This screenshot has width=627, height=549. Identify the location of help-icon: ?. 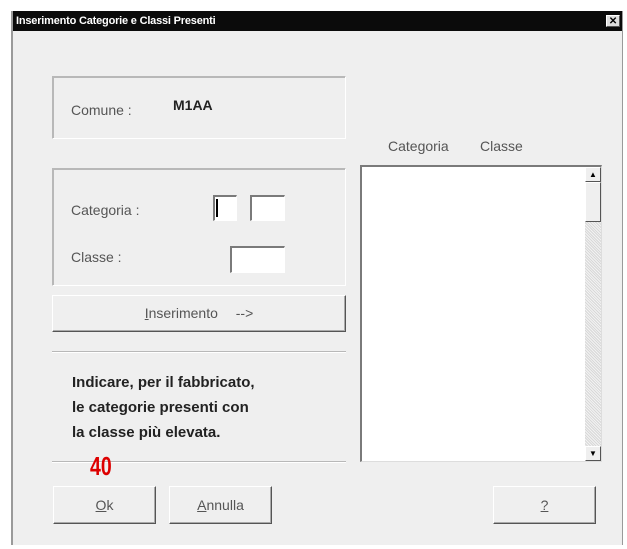
(544, 505).